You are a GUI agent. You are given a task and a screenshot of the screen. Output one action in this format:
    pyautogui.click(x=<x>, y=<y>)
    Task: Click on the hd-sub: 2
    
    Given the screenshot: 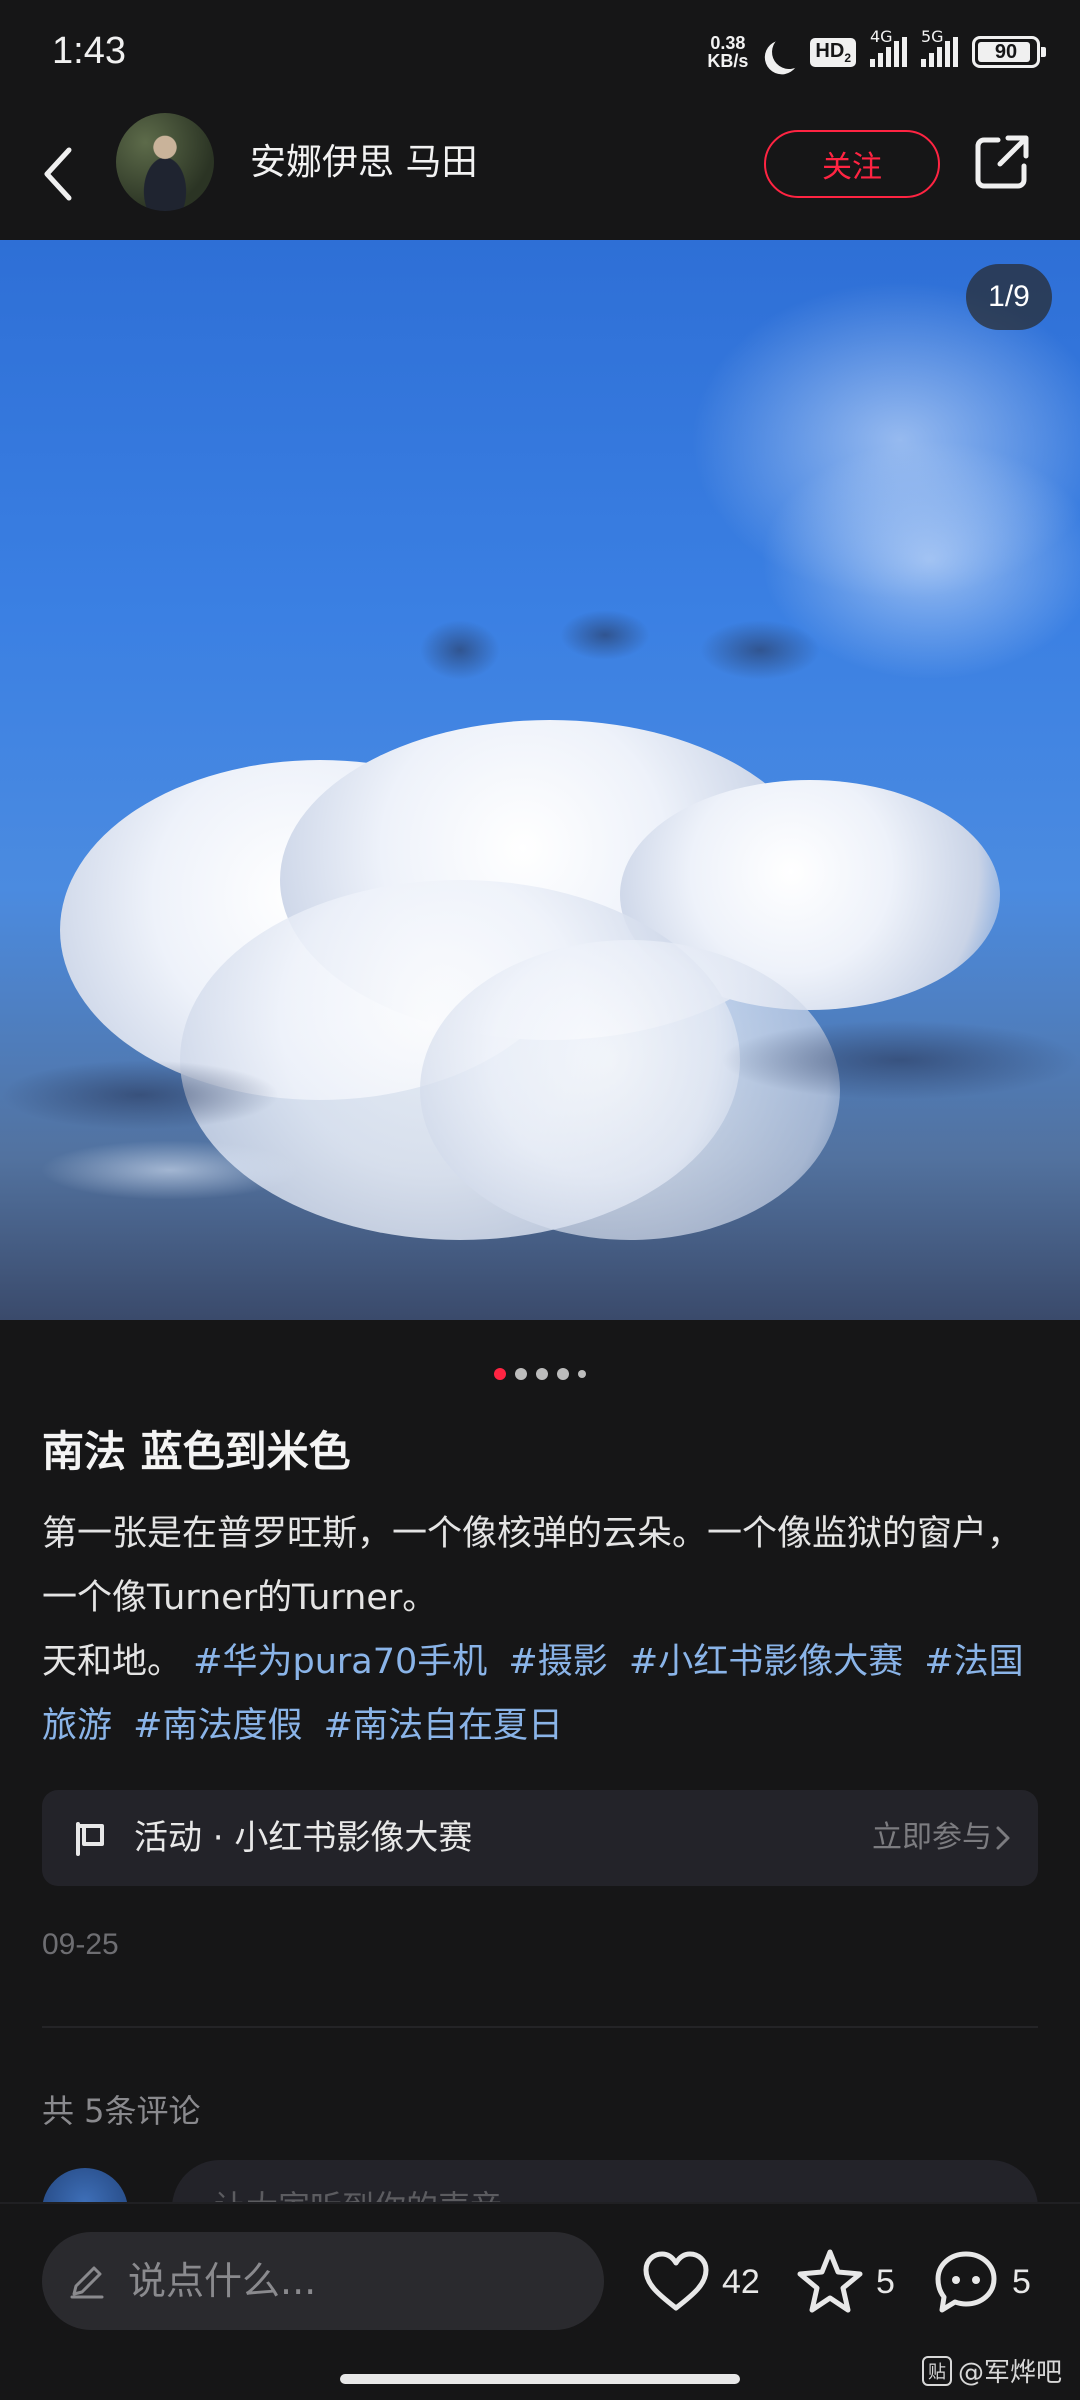 What is the action you would take?
    pyautogui.click(x=847, y=57)
    